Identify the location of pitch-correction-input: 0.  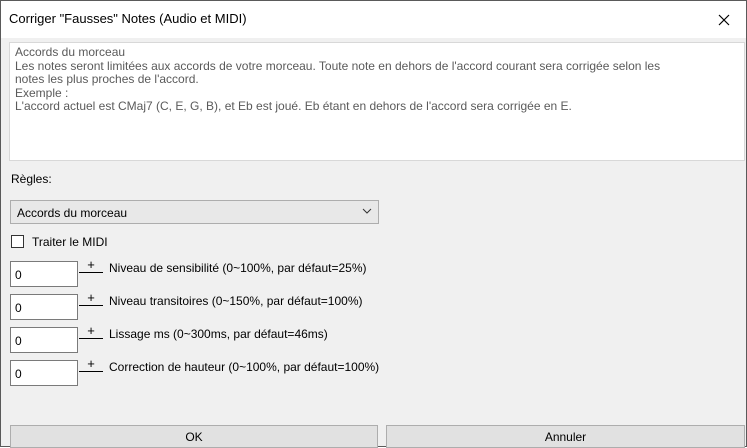
(44, 373).